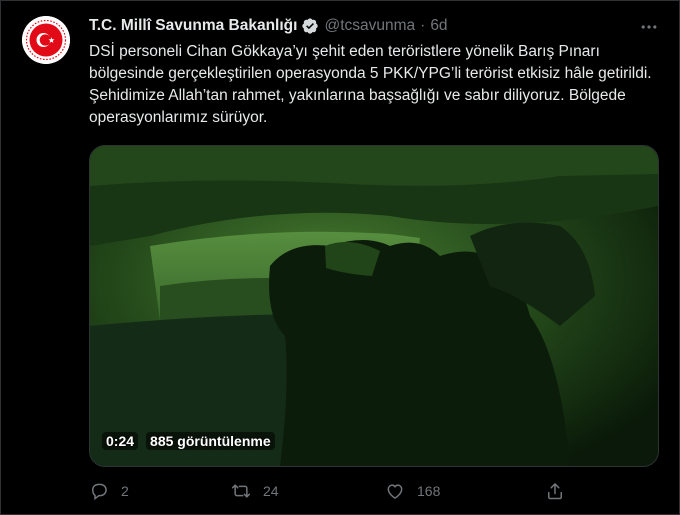  What do you see at coordinates (255, 491) in the screenshot?
I see `retweet-button: 24` at bounding box center [255, 491].